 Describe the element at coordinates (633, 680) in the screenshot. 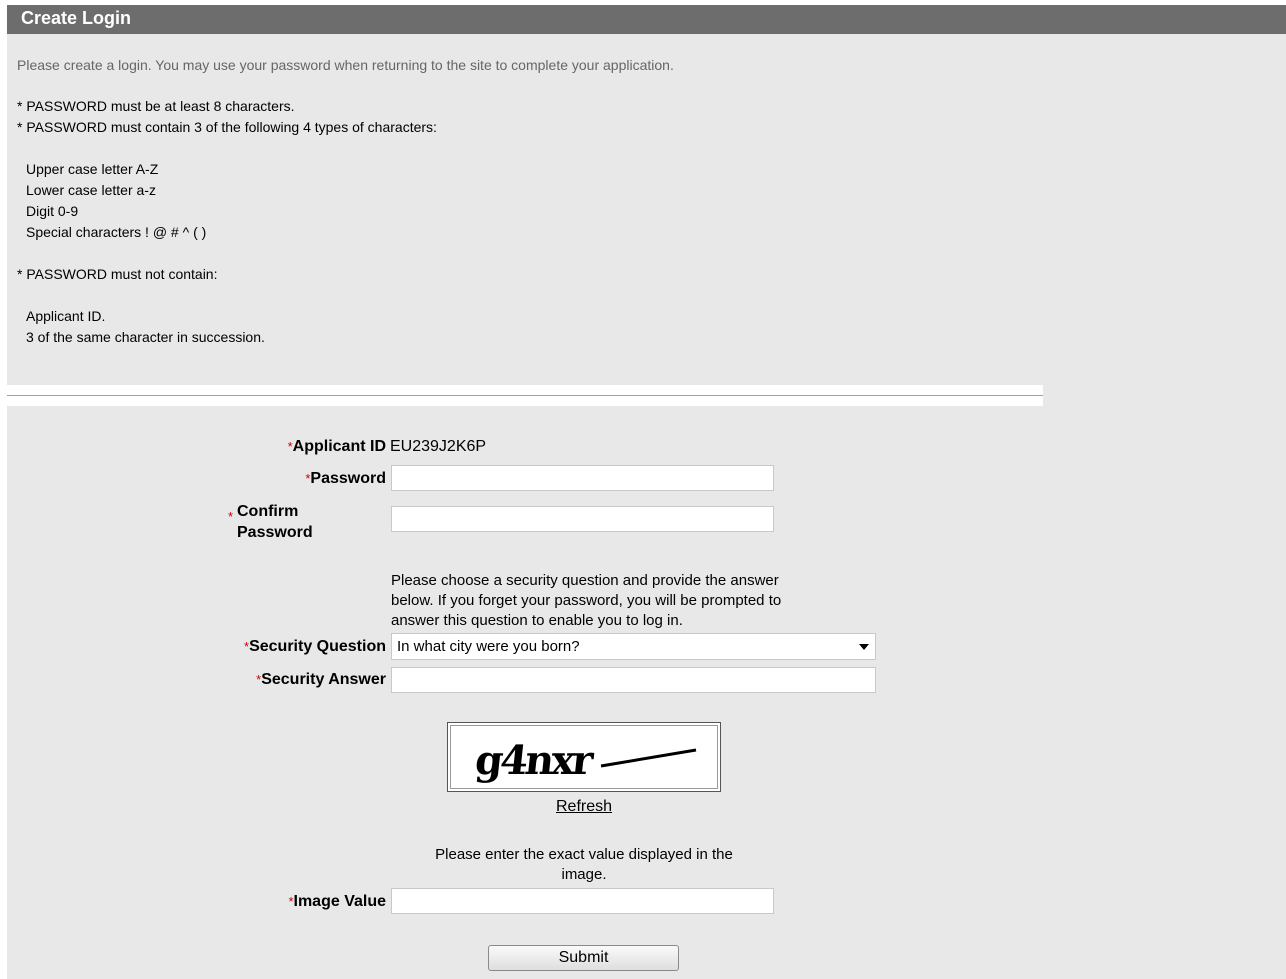

I see `security-answer-field` at that location.